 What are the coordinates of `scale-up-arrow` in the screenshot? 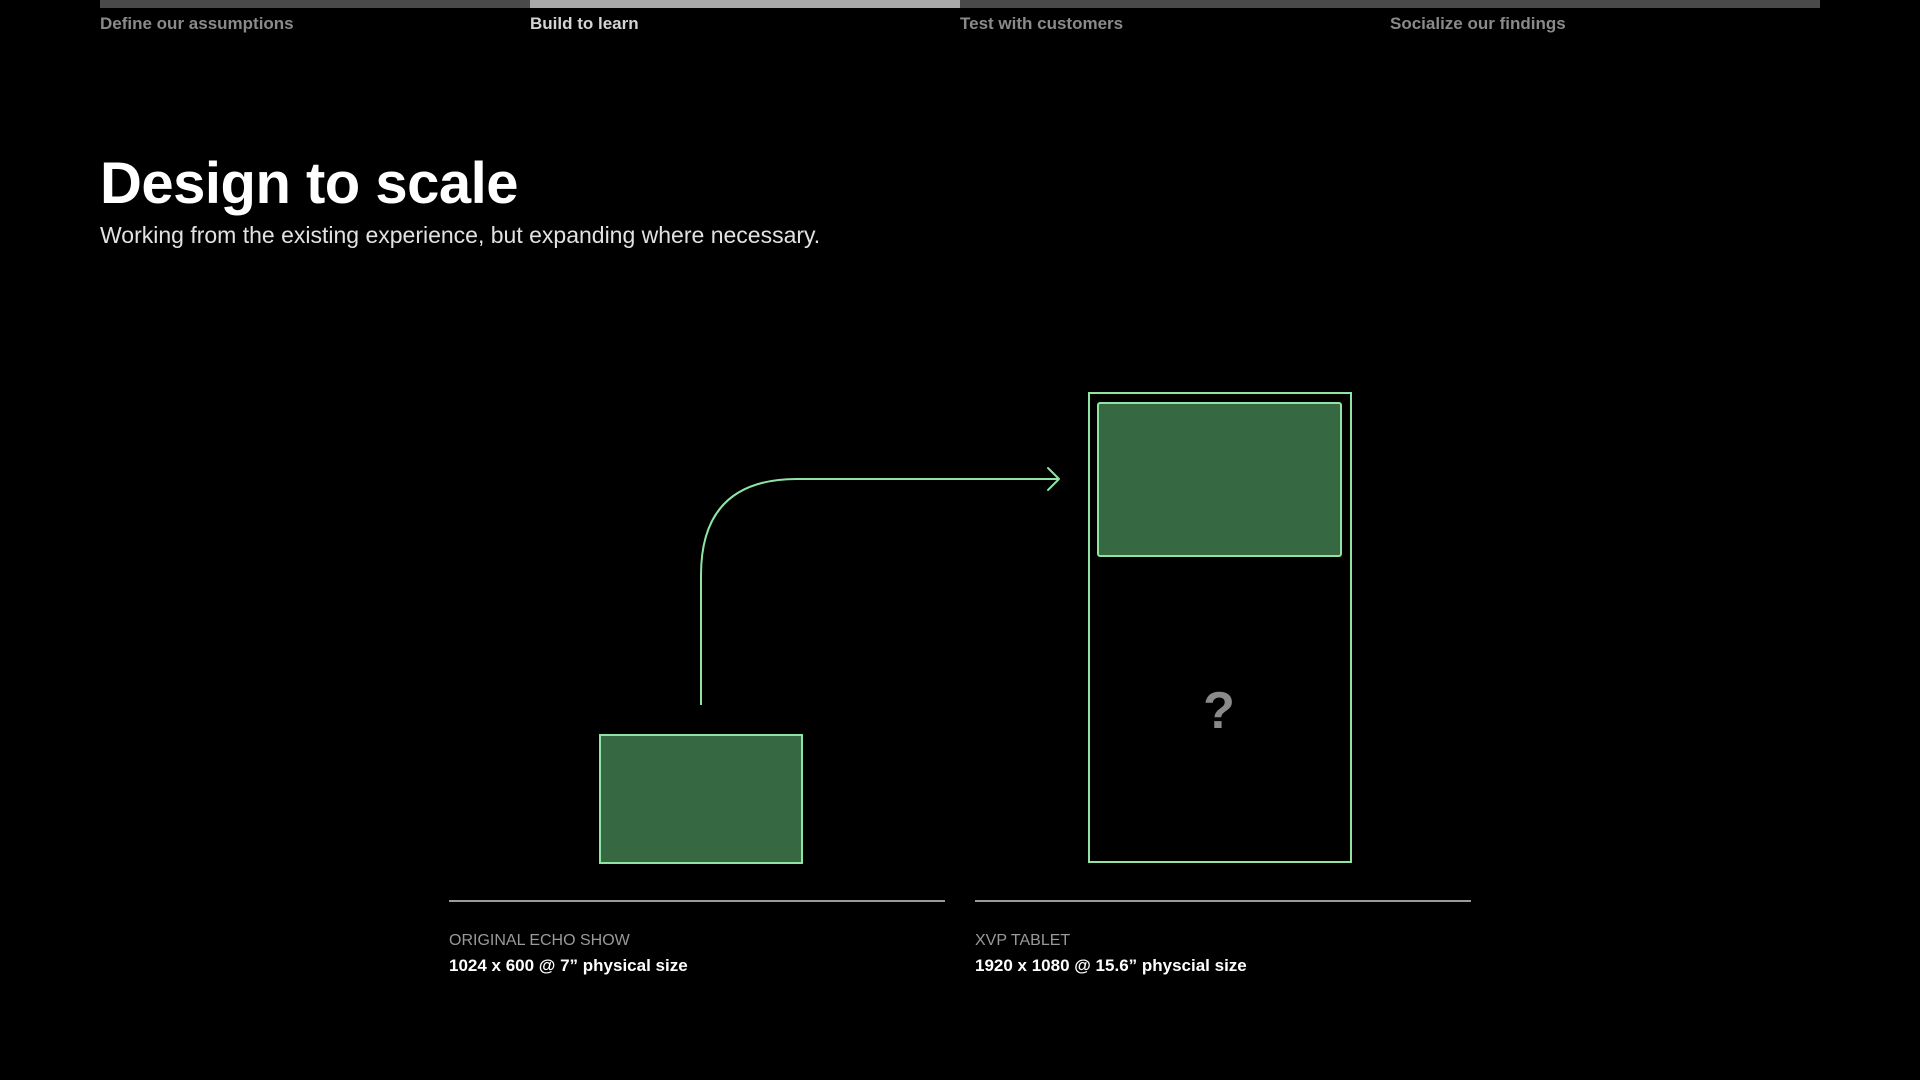 It's located at (879, 591).